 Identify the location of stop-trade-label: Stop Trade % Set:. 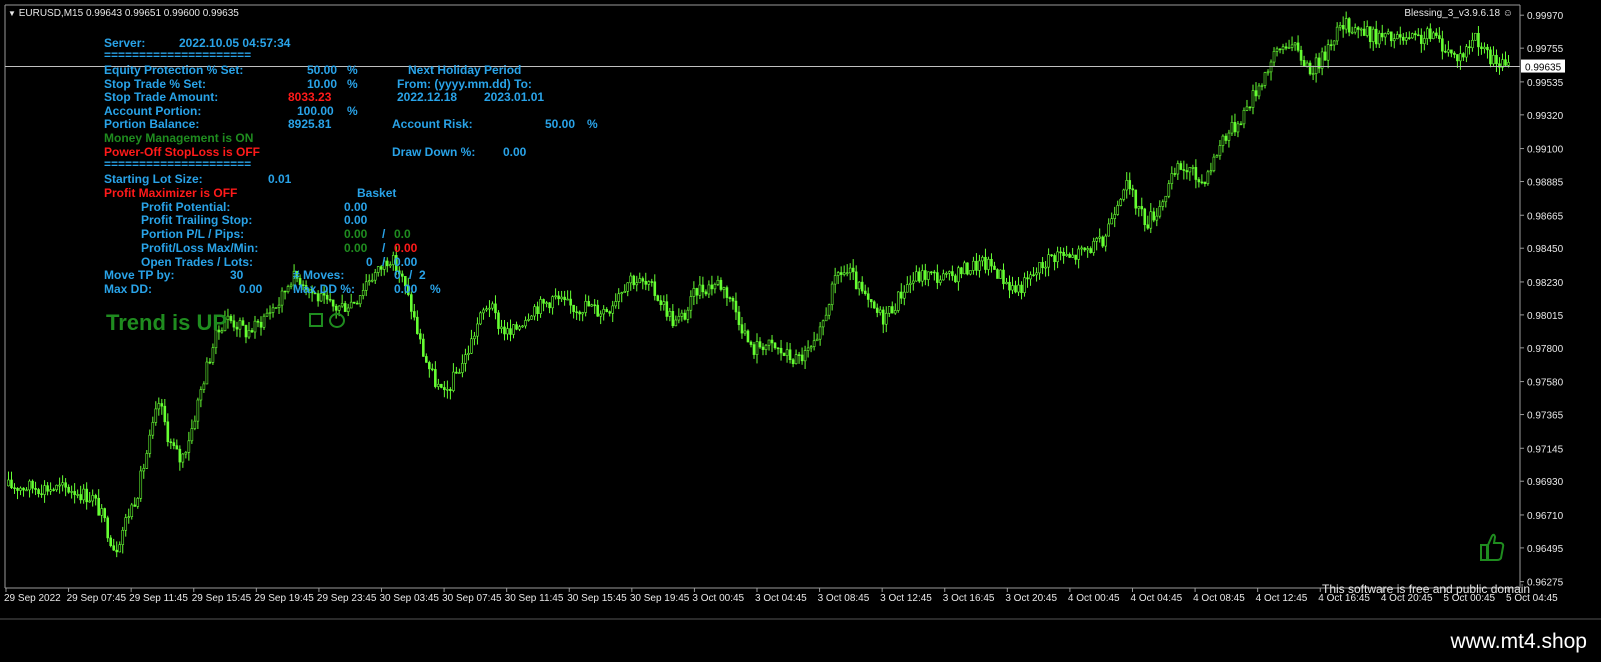
(155, 84).